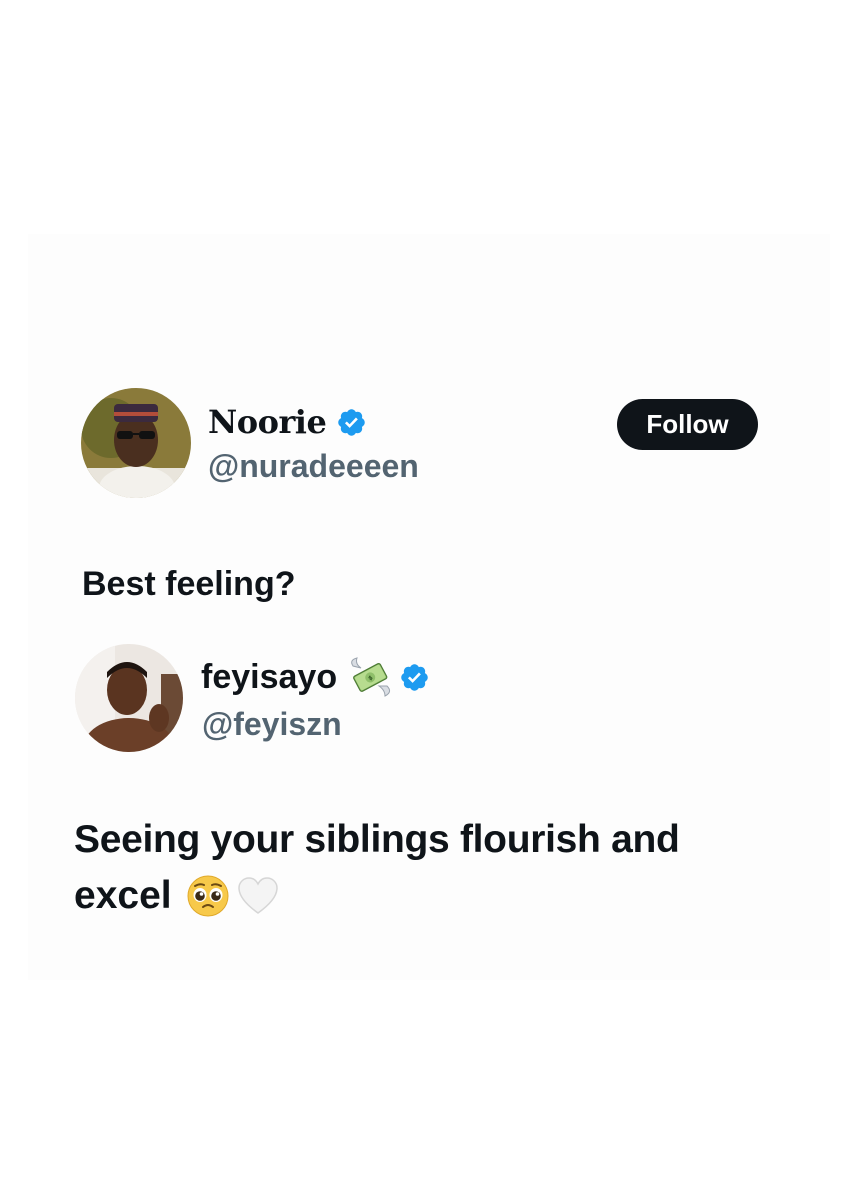 The image size is (860, 1200). What do you see at coordinates (189, 584) in the screenshot?
I see `tweet-text-question: Best feeling?` at bounding box center [189, 584].